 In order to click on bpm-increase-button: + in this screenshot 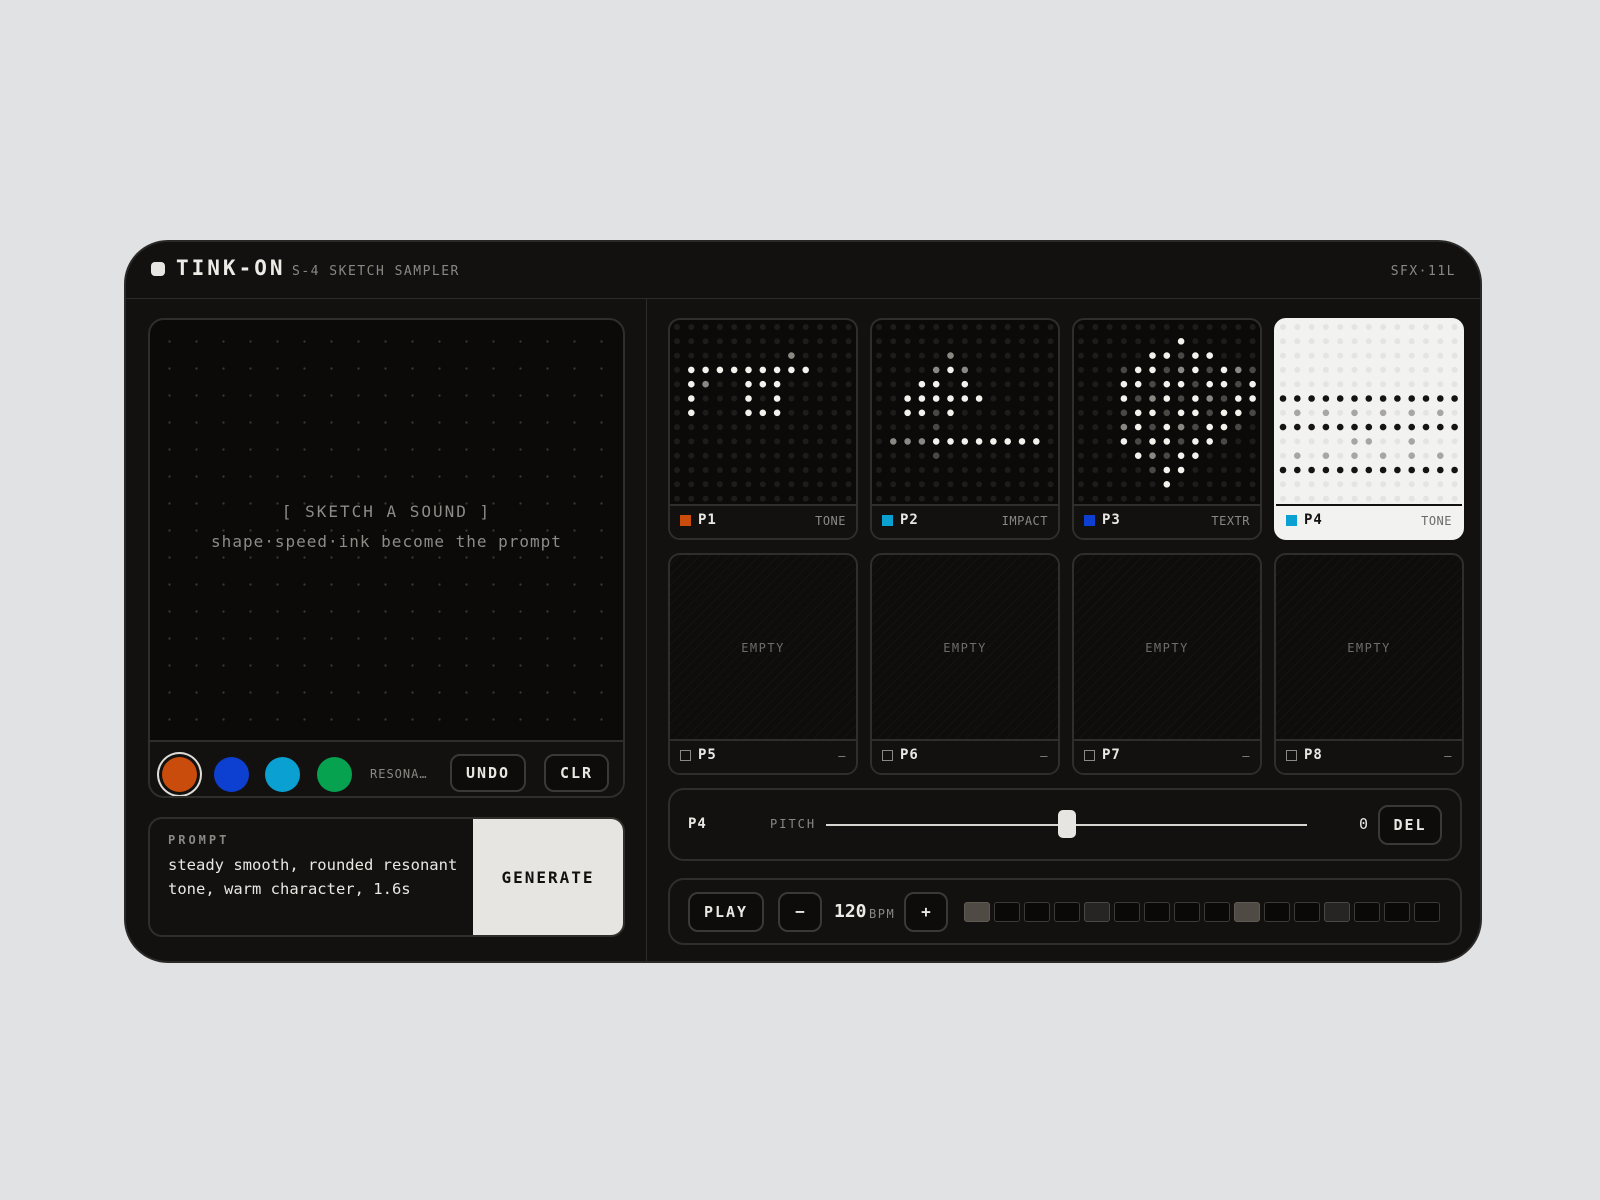, I will do `click(926, 912)`.